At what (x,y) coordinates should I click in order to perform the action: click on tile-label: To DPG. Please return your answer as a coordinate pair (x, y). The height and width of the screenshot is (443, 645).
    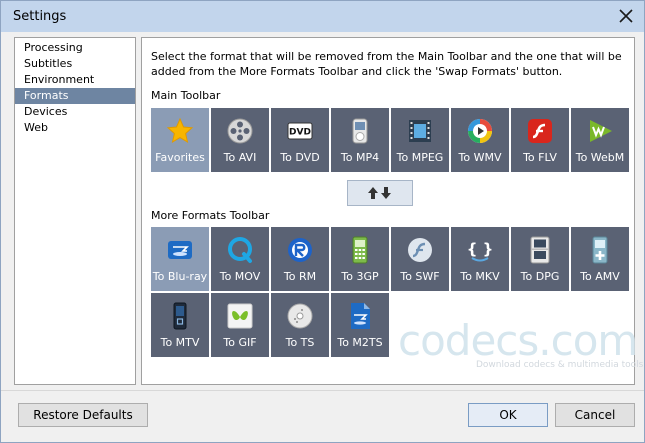
    Looking at the image, I should click on (540, 276).